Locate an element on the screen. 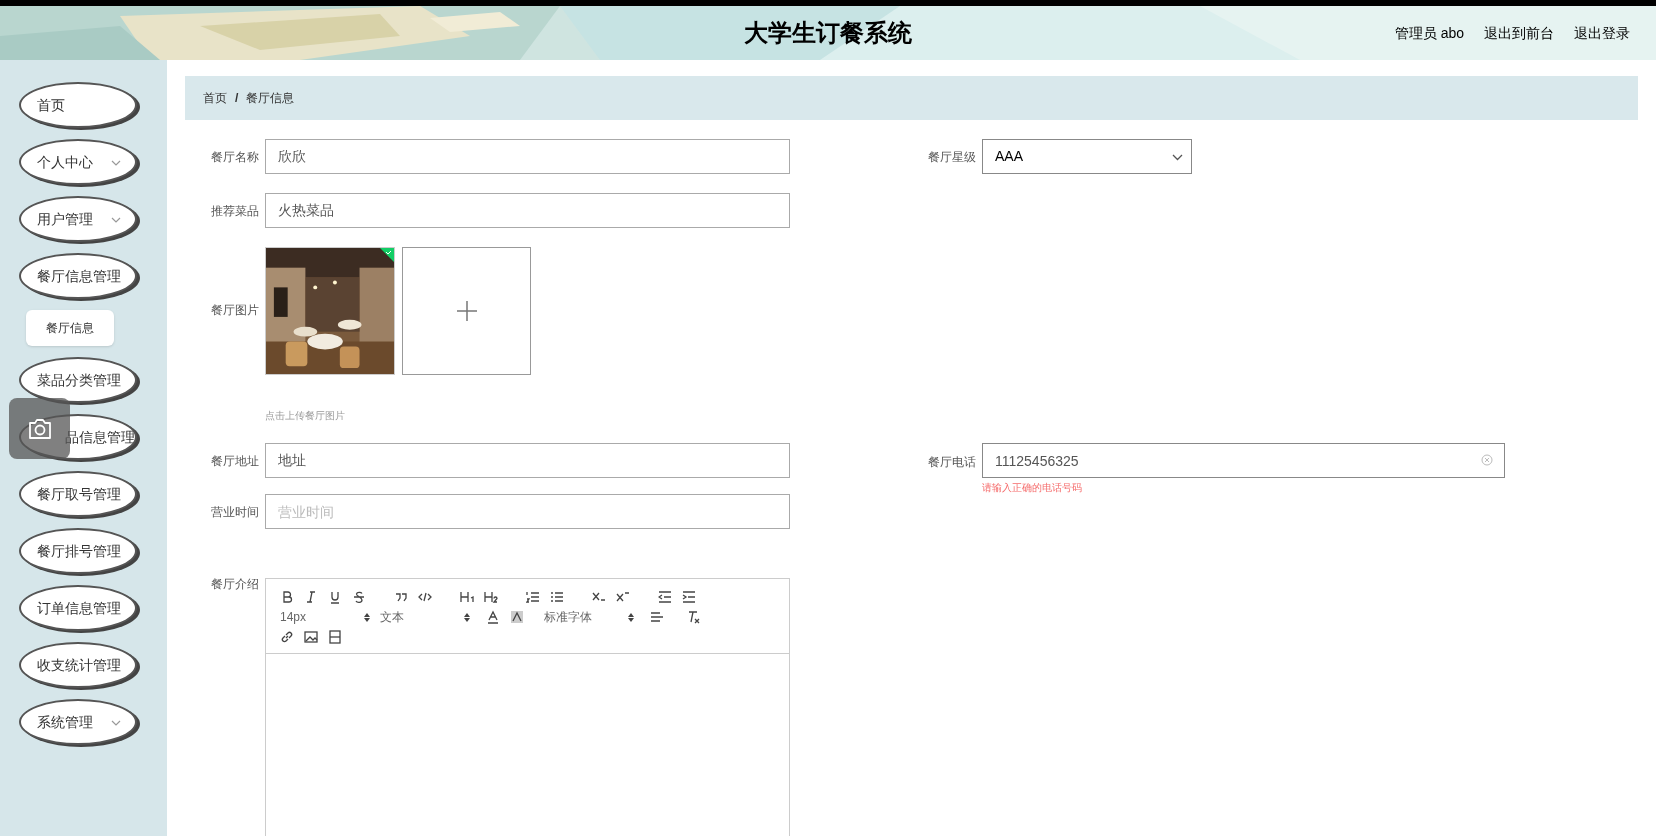  sidebar-item: 菜品分类管理 is located at coordinates (78, 380).